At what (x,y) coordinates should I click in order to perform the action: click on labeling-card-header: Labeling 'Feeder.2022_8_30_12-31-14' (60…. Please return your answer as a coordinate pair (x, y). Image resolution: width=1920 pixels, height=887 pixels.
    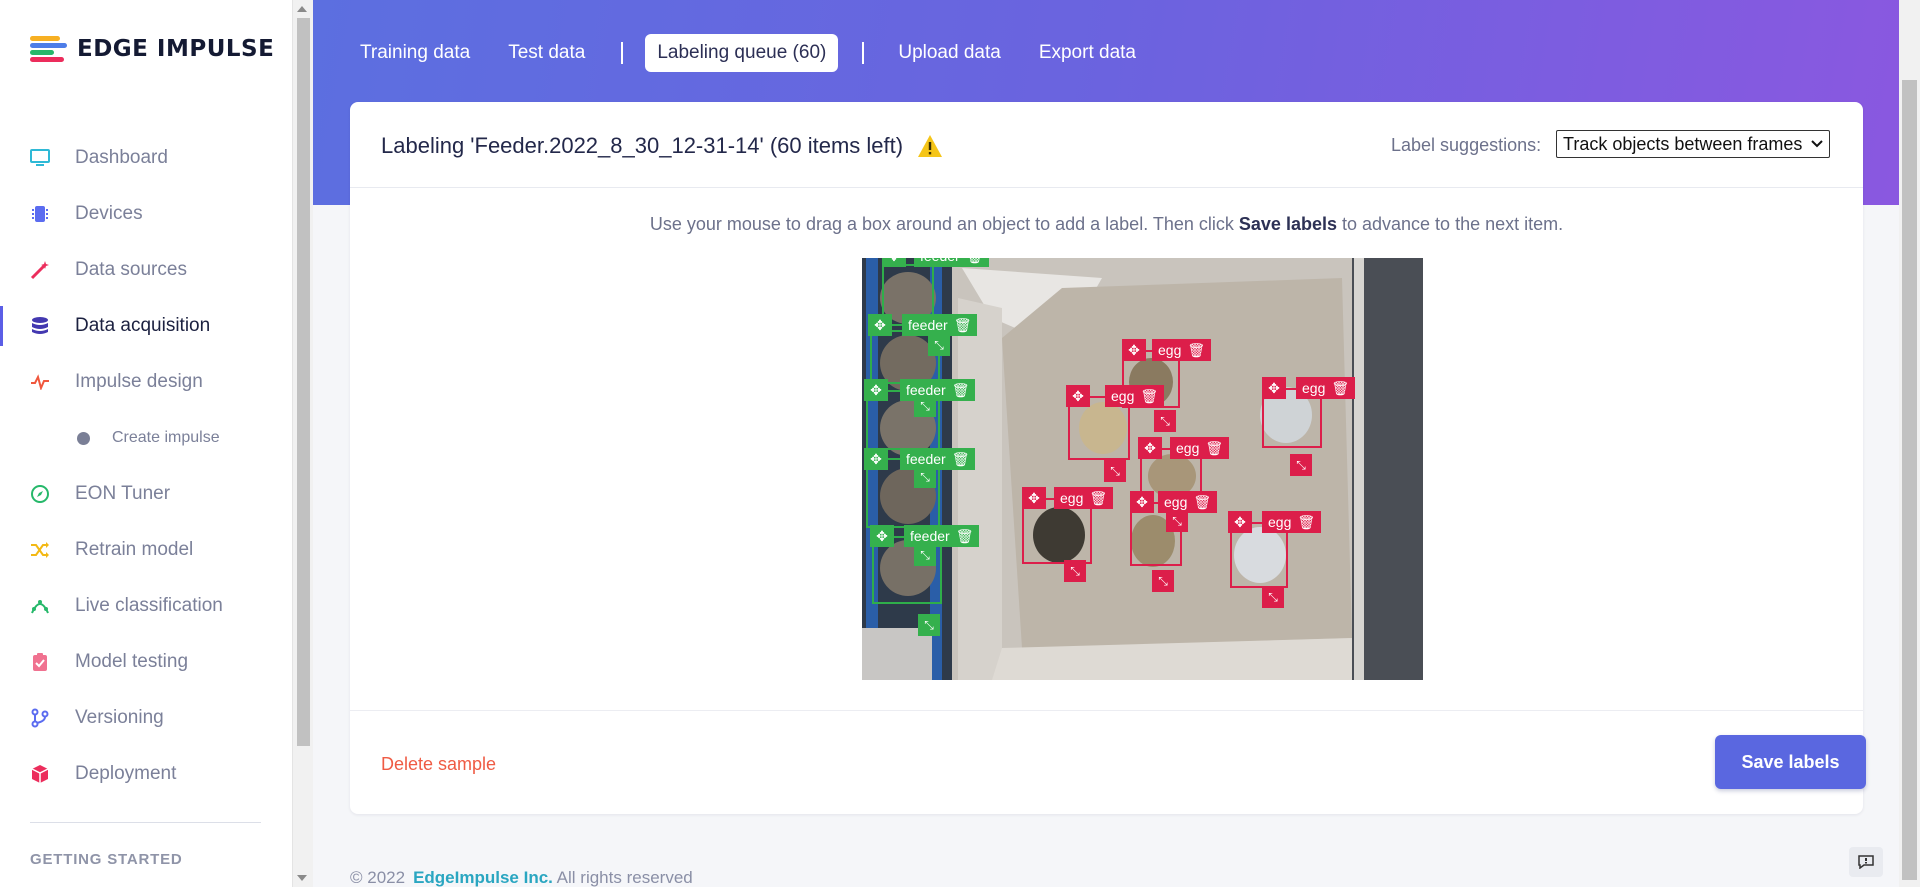
    Looking at the image, I should click on (1106, 145).